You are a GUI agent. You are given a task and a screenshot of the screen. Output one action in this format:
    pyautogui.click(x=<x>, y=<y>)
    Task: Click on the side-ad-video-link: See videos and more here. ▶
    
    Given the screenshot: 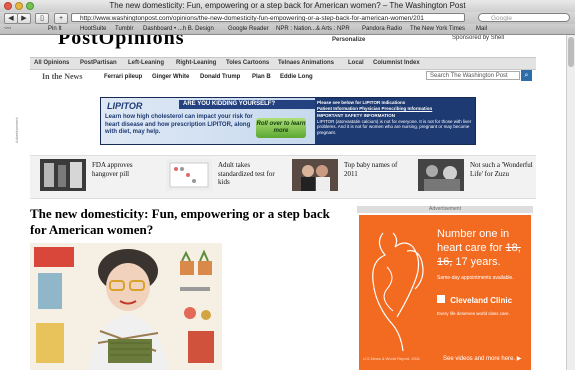 What is the action you would take?
    pyautogui.click(x=482, y=358)
    